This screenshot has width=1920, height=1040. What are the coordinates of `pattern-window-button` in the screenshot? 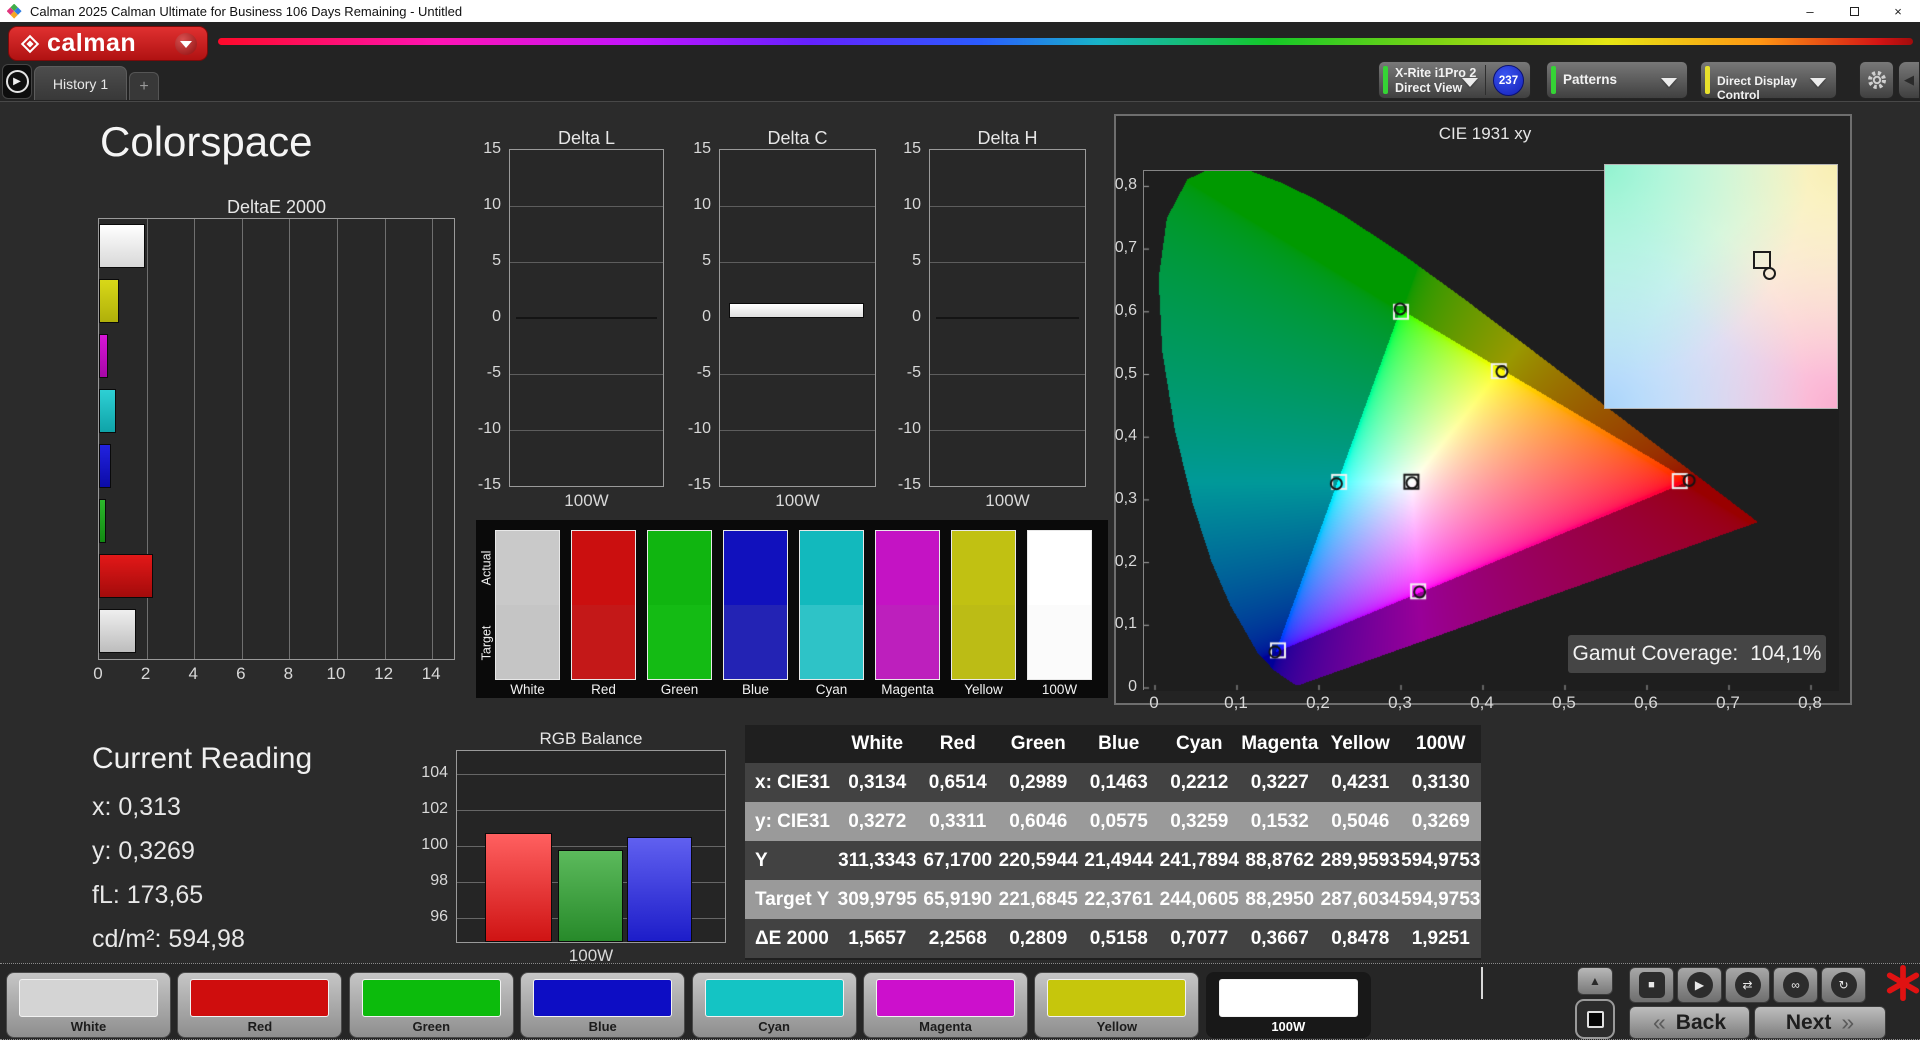 It's located at (1595, 1019).